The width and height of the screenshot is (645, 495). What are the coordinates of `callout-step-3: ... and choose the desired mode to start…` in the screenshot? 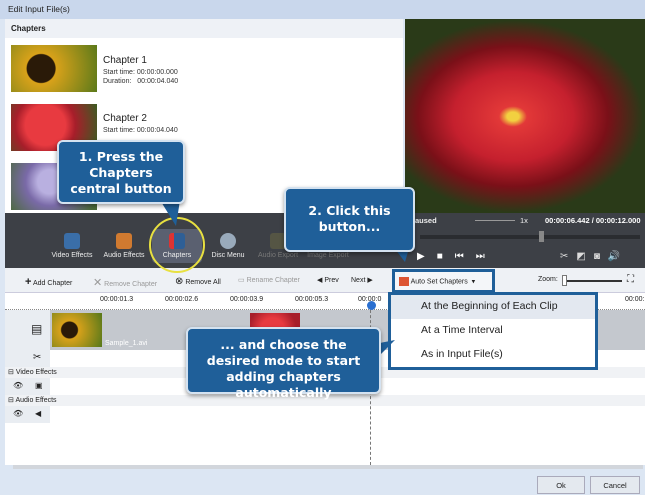 It's located at (283, 363).